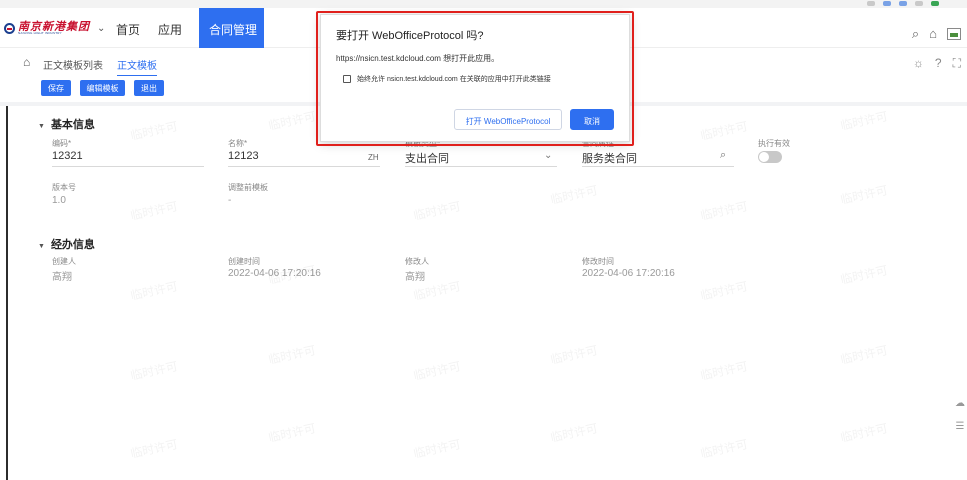 Image resolution: width=967 pixels, height=480 pixels. What do you see at coordinates (933, 33) in the screenshot?
I see `bag-icon: ⌂` at bounding box center [933, 33].